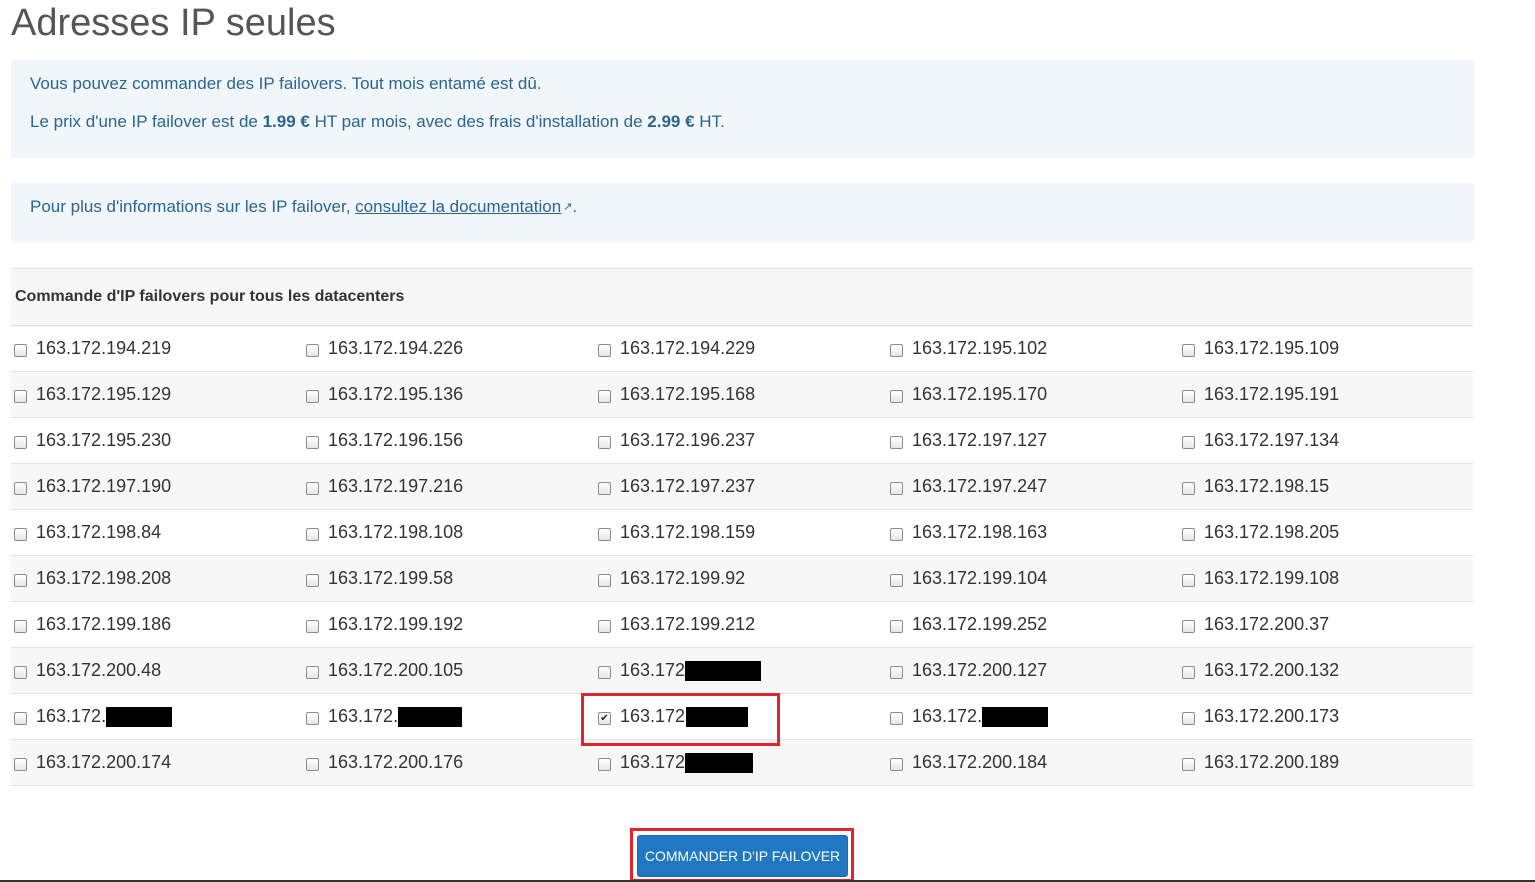 Image resolution: width=1535 pixels, height=882 pixels. Describe the element at coordinates (449, 440) in the screenshot. I see `ip-option: 163.172.196.156` at that location.